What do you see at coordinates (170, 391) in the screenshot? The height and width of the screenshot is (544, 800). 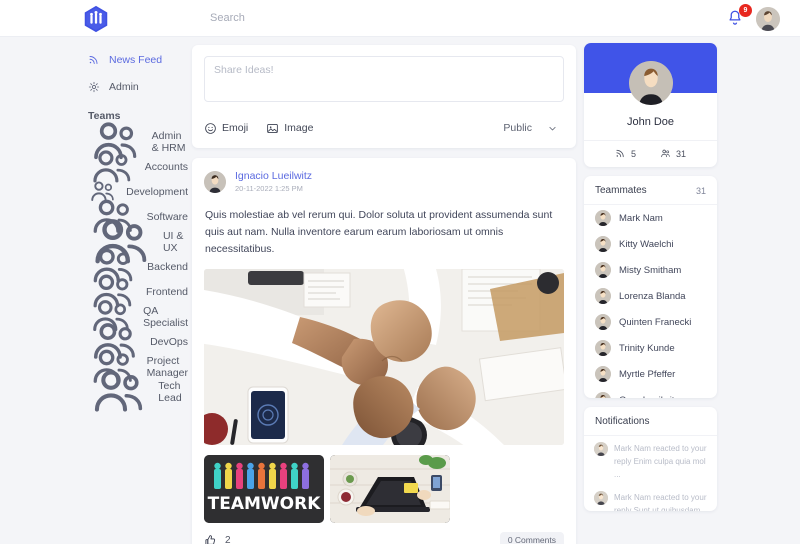 I see `sidebar-item-label: Tech Lead` at bounding box center [170, 391].